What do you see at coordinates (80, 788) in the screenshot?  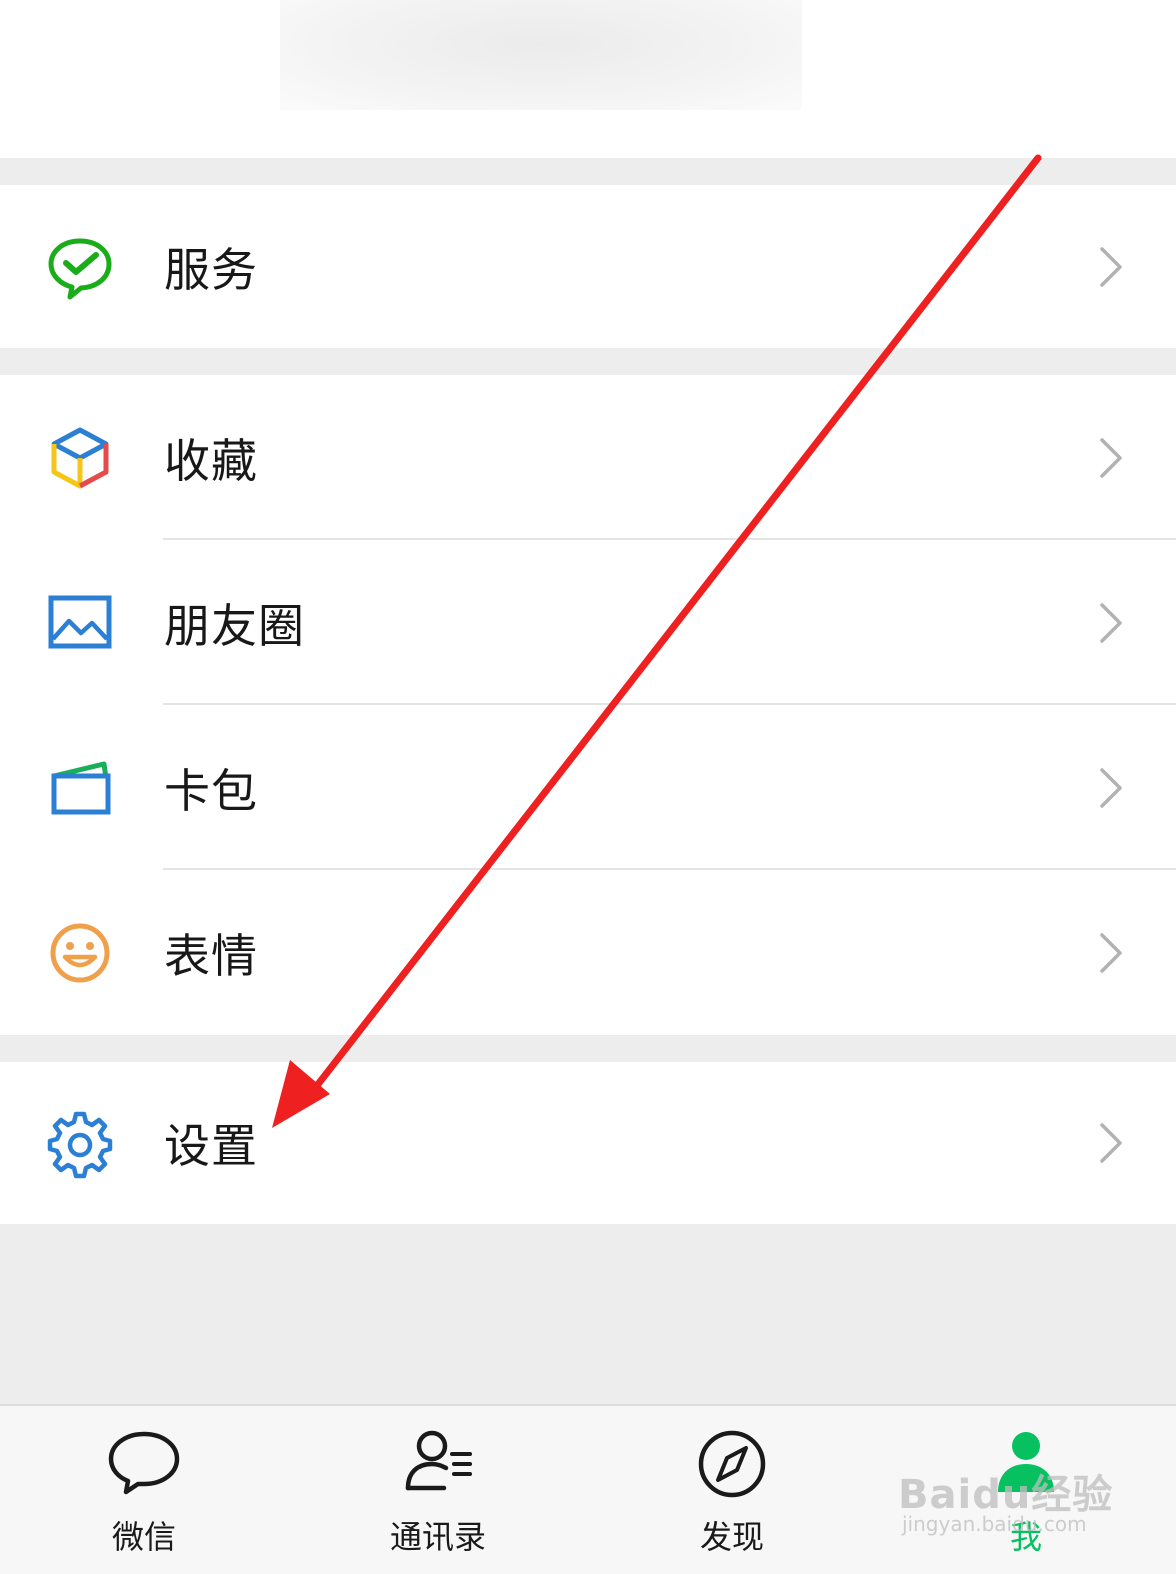 I see `card-wallet-icon` at bounding box center [80, 788].